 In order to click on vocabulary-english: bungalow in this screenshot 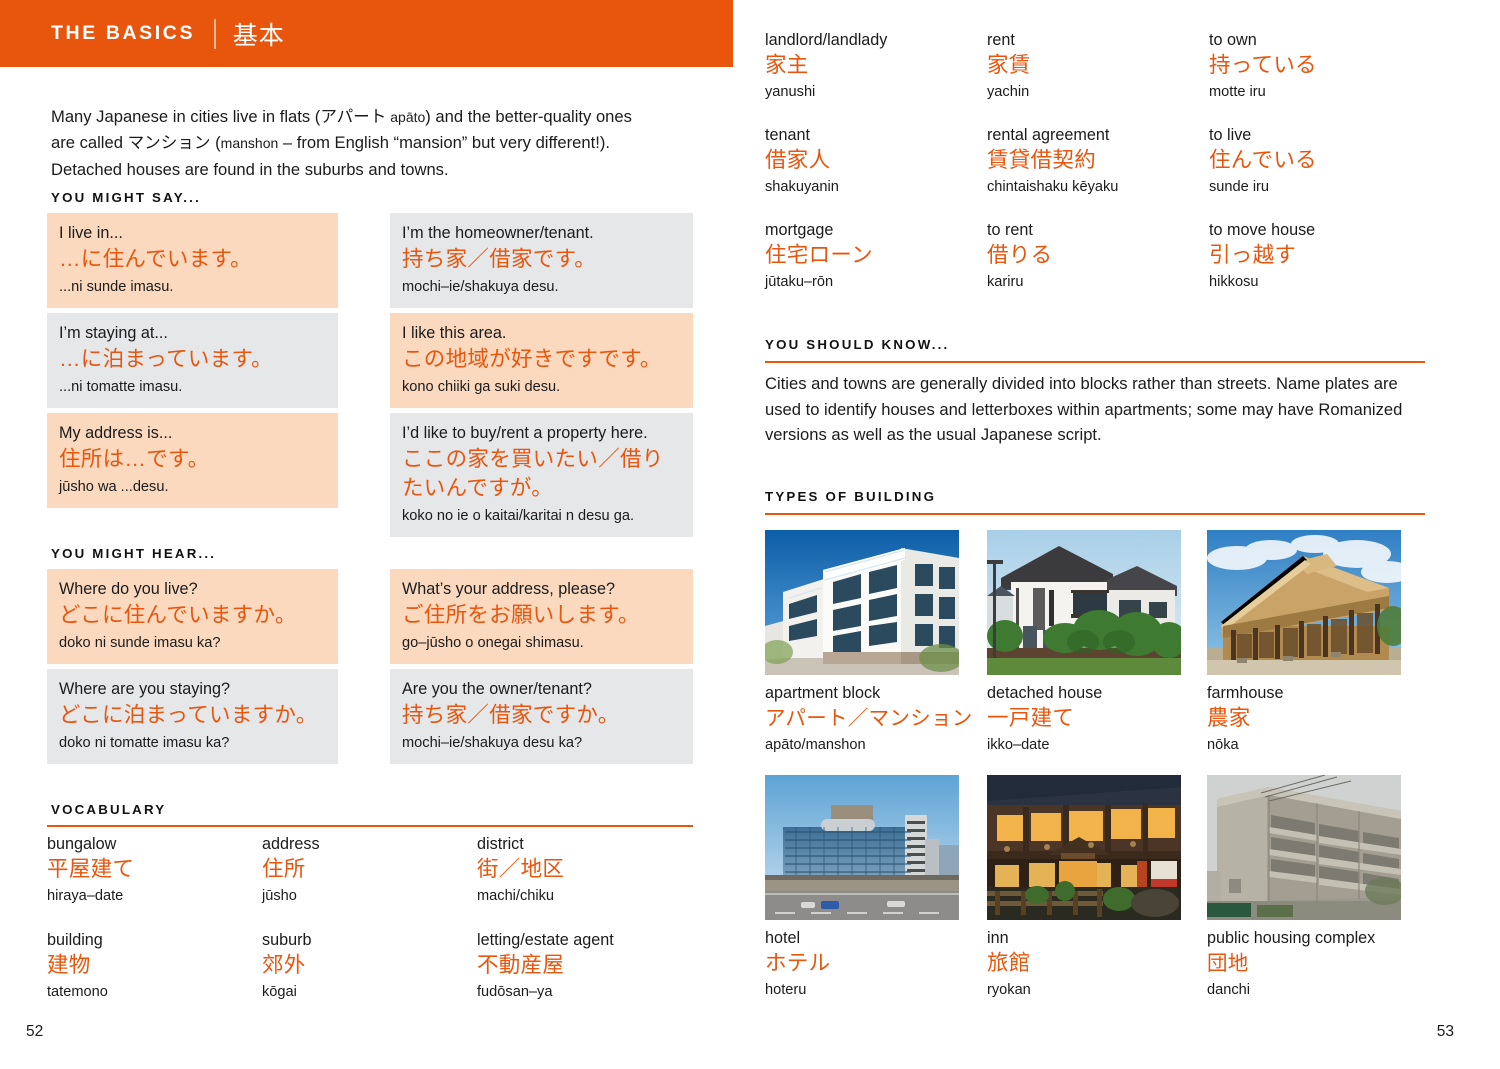, I will do `click(82, 844)`.